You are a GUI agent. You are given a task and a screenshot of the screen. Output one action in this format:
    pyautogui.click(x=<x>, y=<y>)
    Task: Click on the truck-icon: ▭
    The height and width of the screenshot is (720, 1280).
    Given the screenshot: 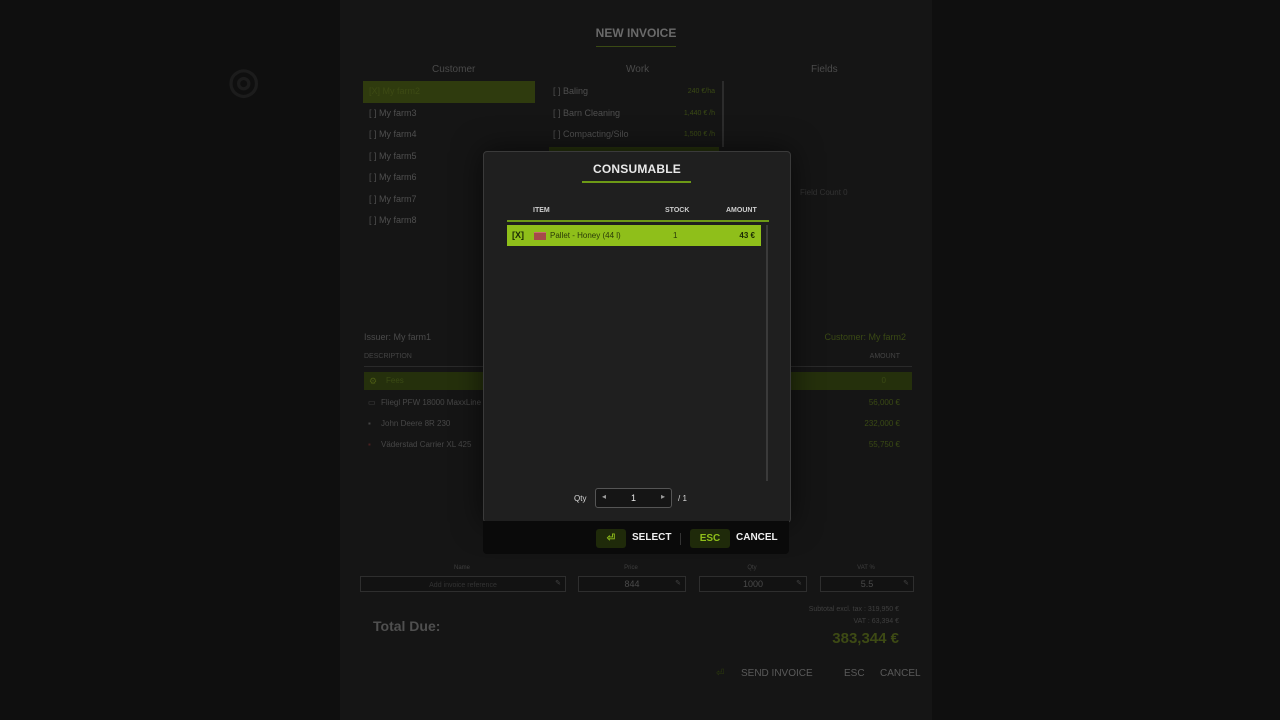 What is the action you would take?
    pyautogui.click(x=372, y=402)
    